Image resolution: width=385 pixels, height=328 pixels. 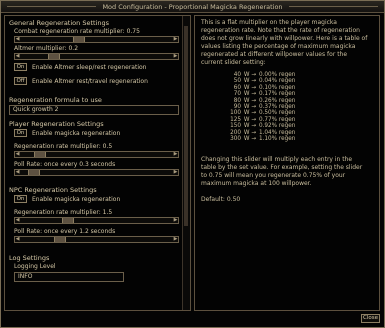 I want to click on regen-value: 1.10% regen, so click(x=277, y=138).